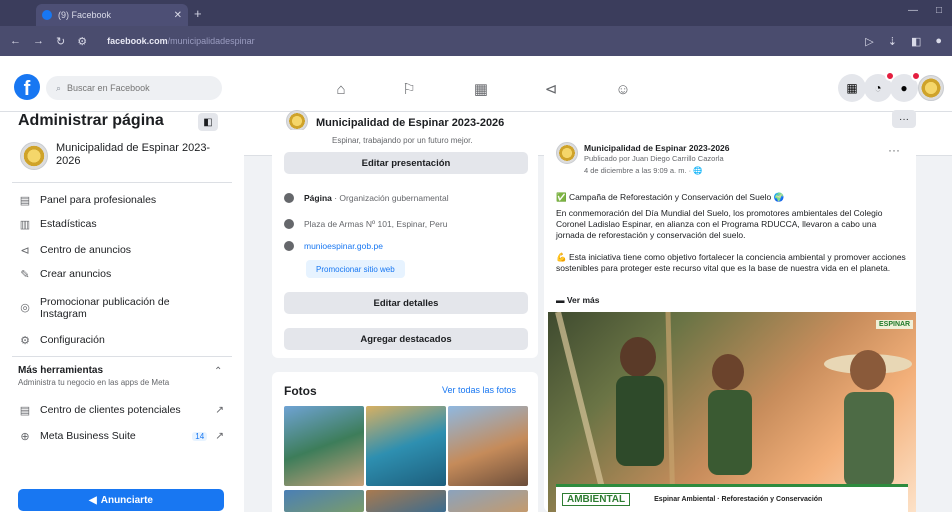 The width and height of the screenshot is (952, 512). Describe the element at coordinates (60, 41) in the screenshot. I see `reload-icon: ↻` at that location.